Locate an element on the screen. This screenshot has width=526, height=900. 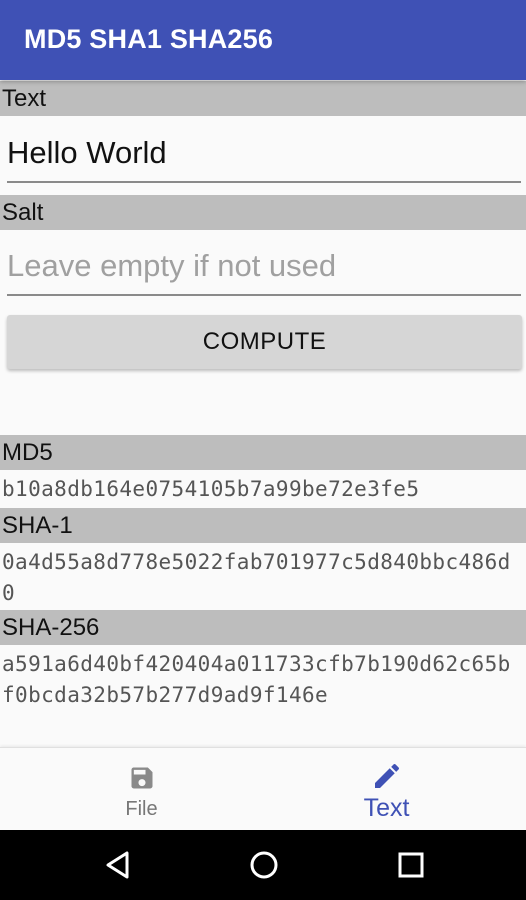
system-navigation-bar is located at coordinates (263, 865).